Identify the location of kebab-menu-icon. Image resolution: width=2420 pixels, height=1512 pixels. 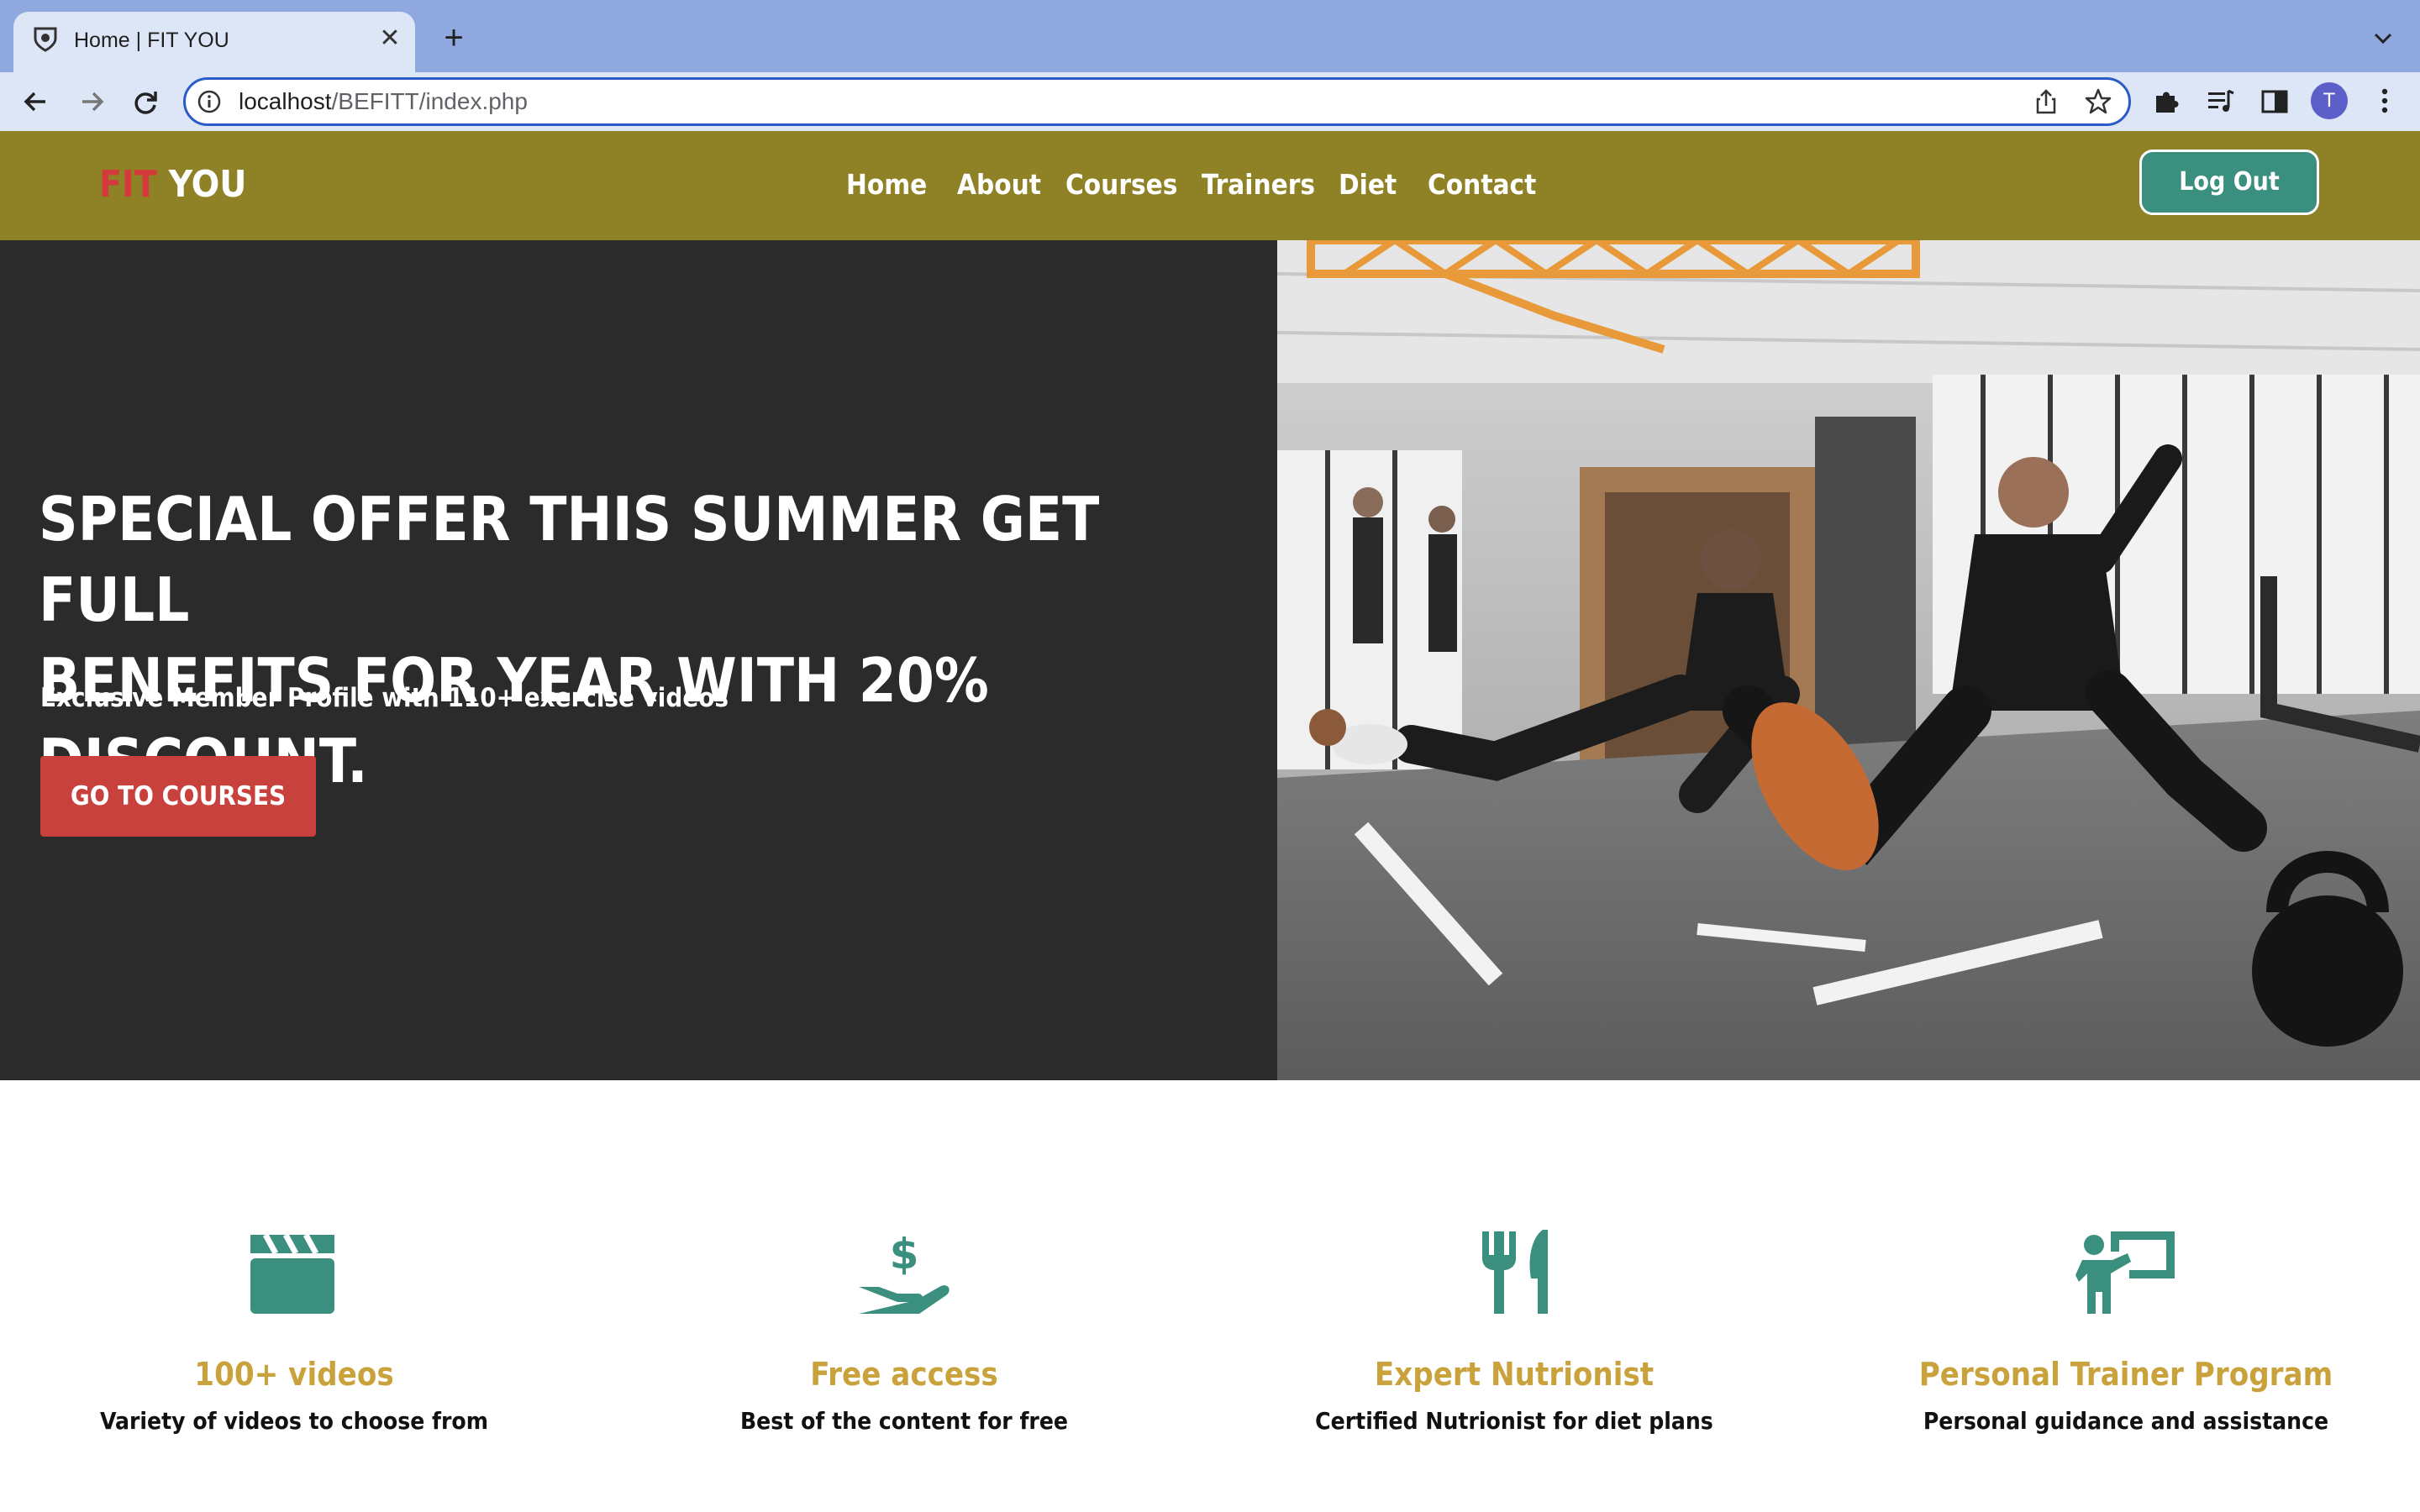
(2385, 101).